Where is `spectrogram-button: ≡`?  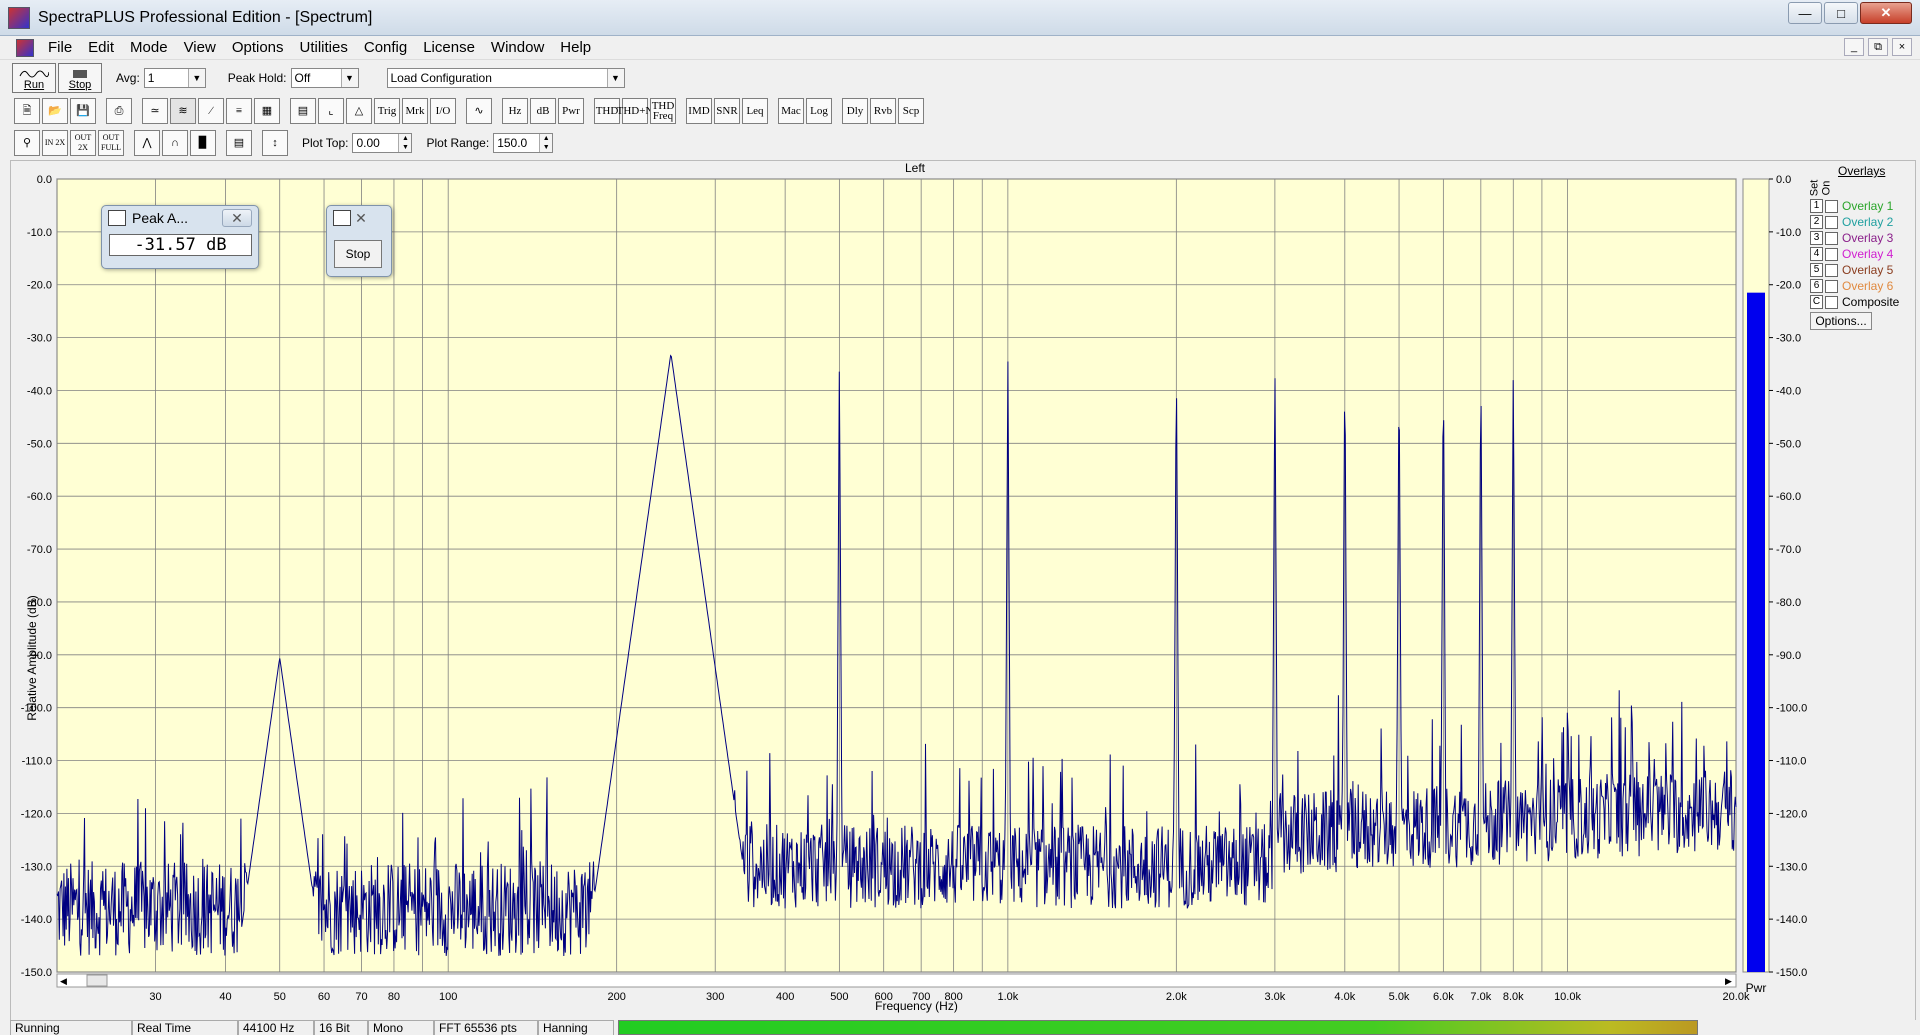
spectrogram-button: ≡ is located at coordinates (239, 111).